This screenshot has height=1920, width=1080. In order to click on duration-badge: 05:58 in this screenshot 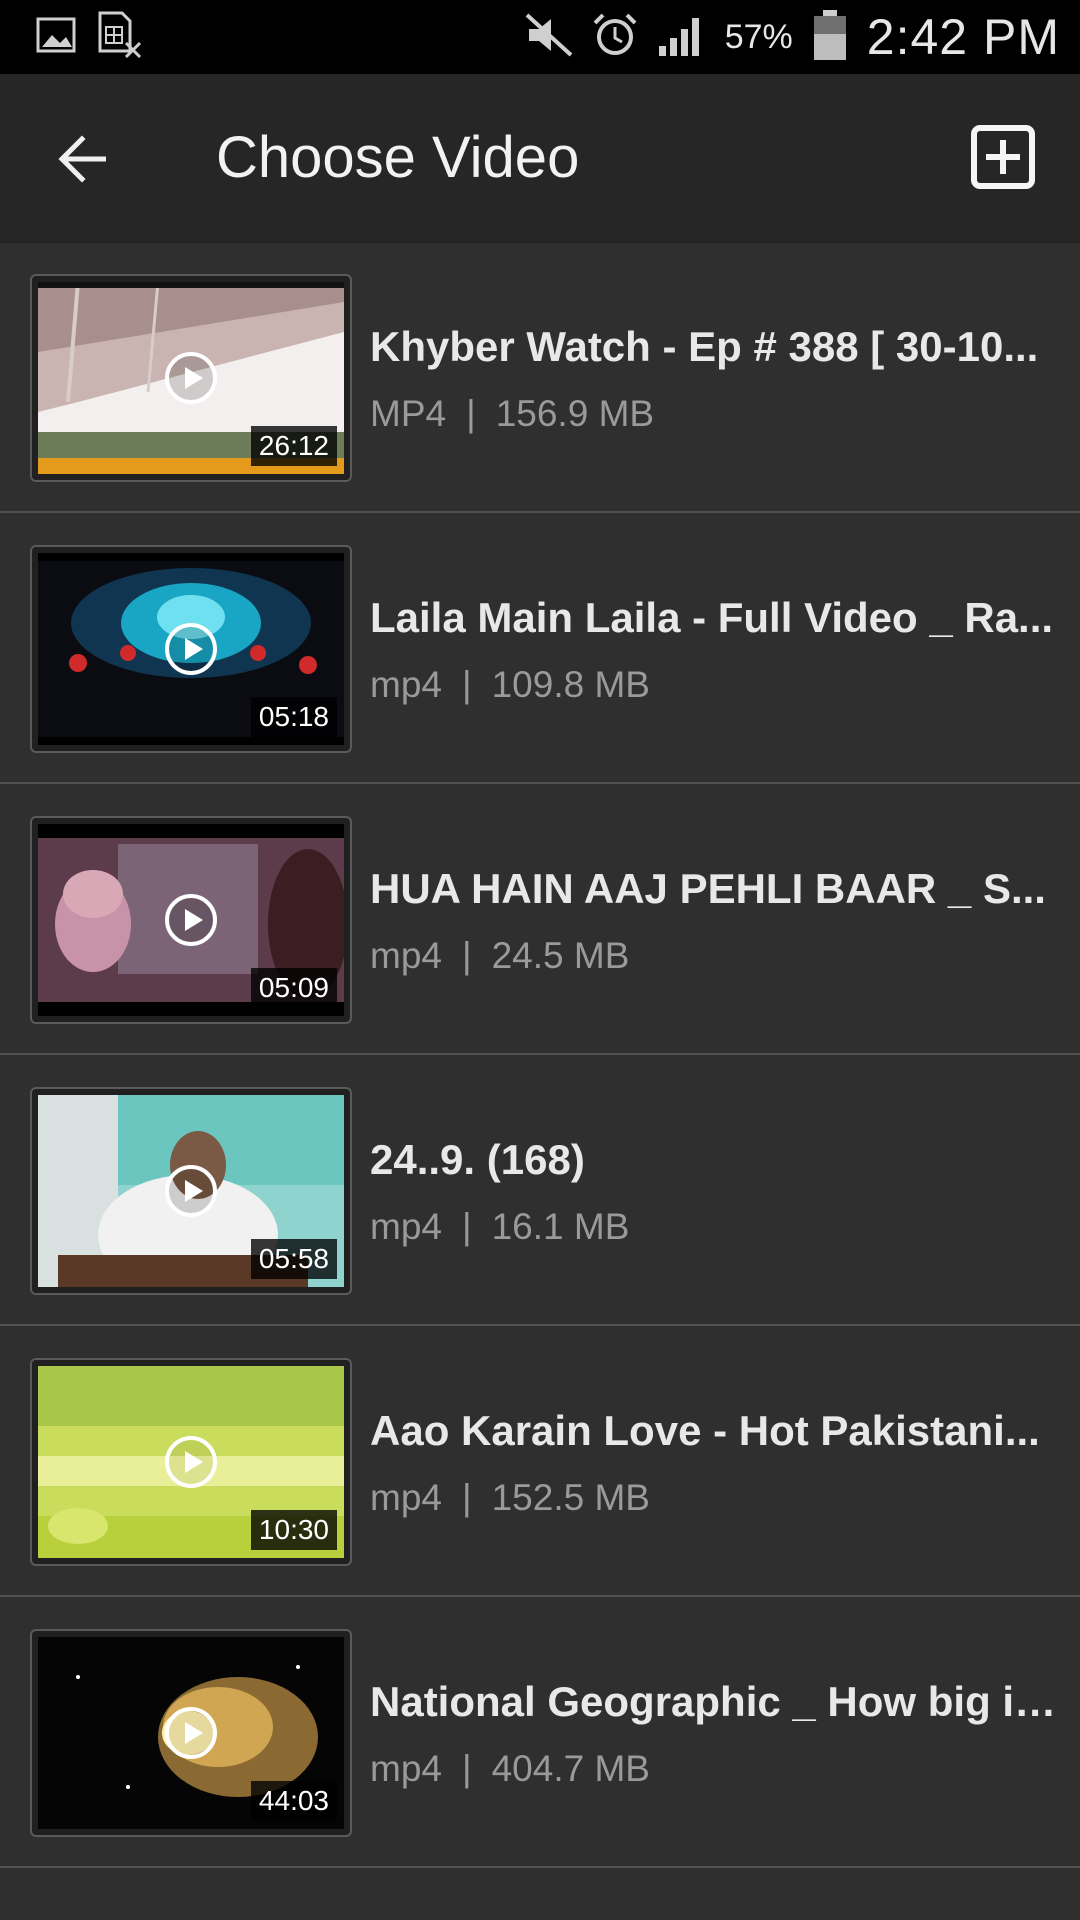, I will do `click(293, 1259)`.